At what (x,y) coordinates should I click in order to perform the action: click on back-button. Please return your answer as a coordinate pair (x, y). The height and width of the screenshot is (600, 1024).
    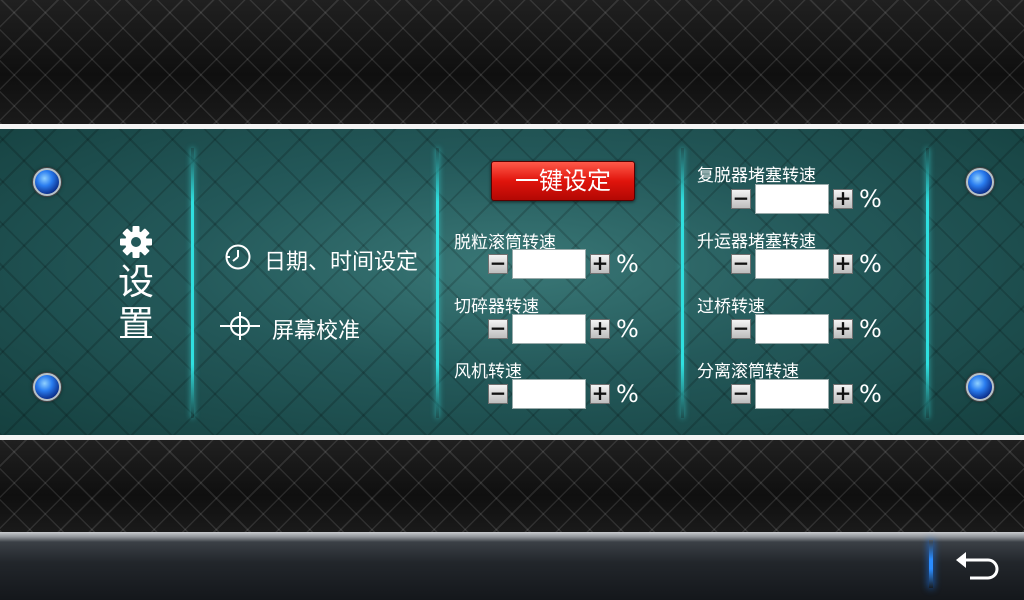
    Looking at the image, I should click on (978, 566).